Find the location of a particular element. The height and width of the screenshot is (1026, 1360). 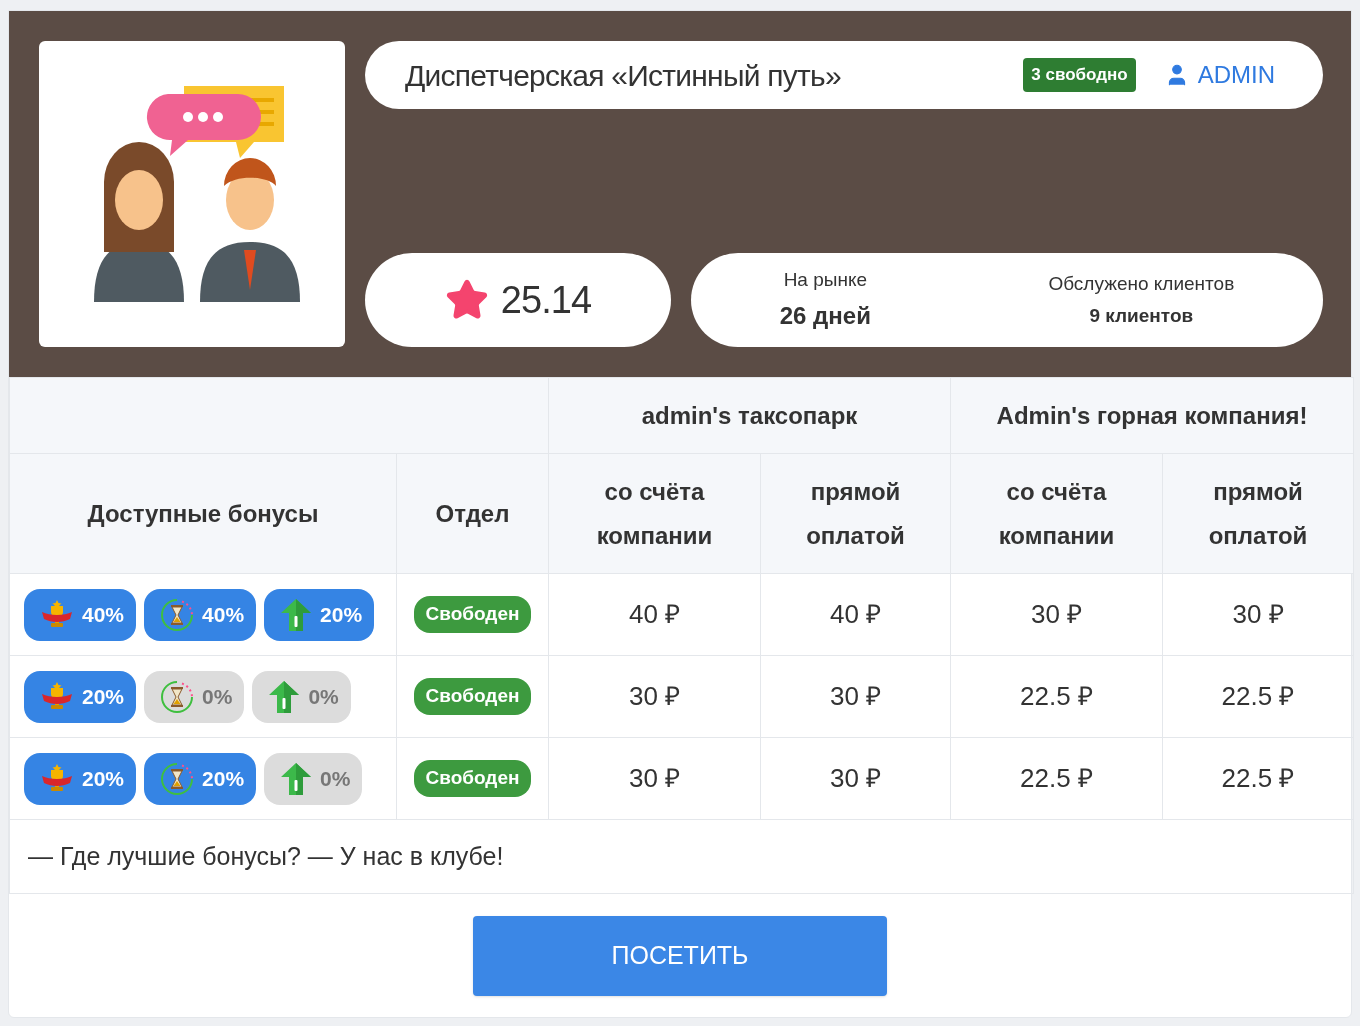

group-header: Admin's горная компания! is located at coordinates (1152, 415).